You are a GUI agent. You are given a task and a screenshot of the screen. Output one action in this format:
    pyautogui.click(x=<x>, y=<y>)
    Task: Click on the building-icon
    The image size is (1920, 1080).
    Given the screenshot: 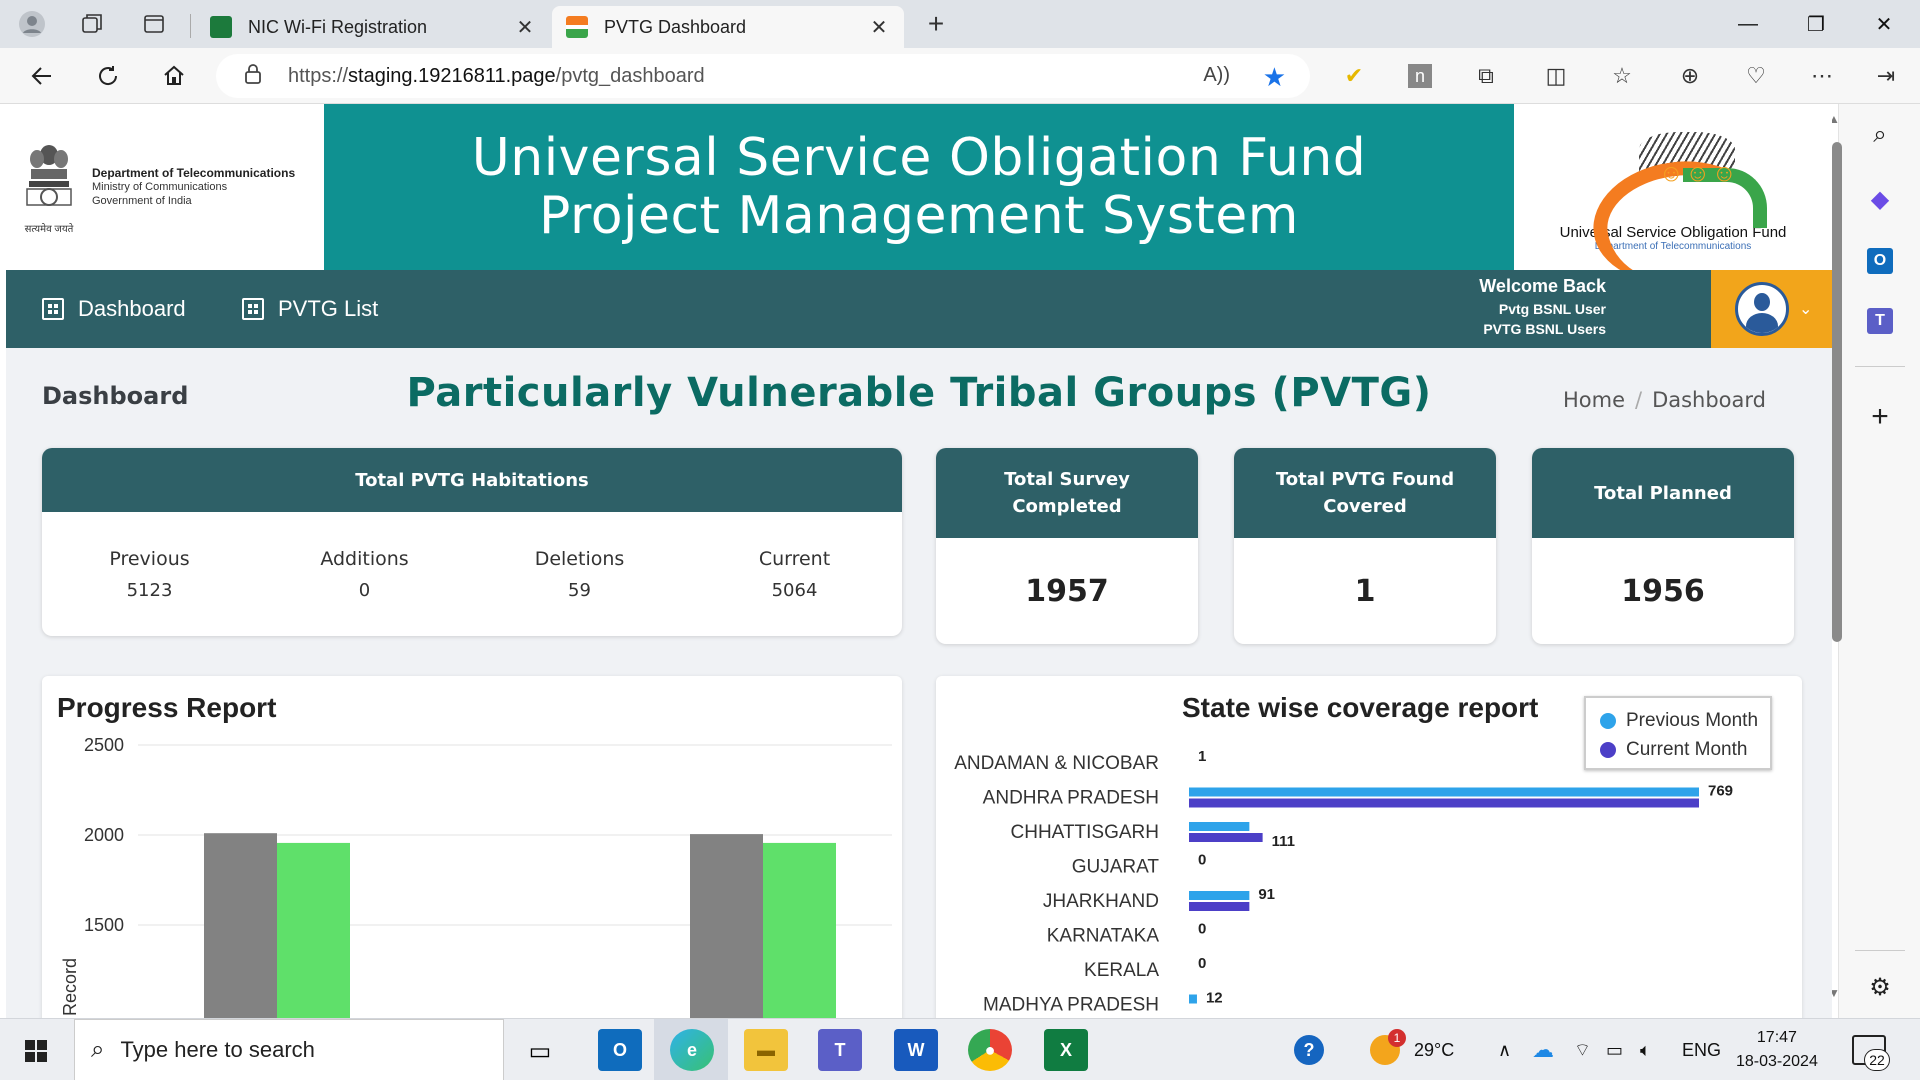 What is the action you would take?
    pyautogui.click(x=253, y=309)
    